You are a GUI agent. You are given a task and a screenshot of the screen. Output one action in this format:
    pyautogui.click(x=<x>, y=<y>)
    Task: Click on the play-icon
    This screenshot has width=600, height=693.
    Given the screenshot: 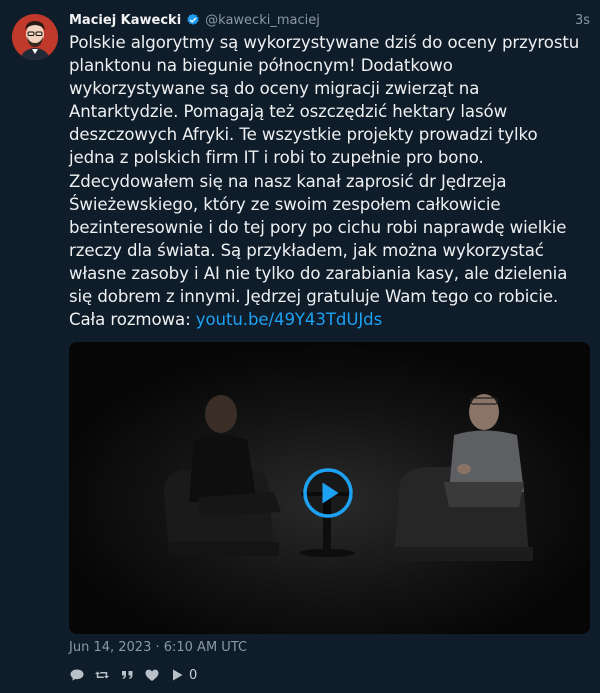 What is the action you would take?
    pyautogui.click(x=328, y=493)
    